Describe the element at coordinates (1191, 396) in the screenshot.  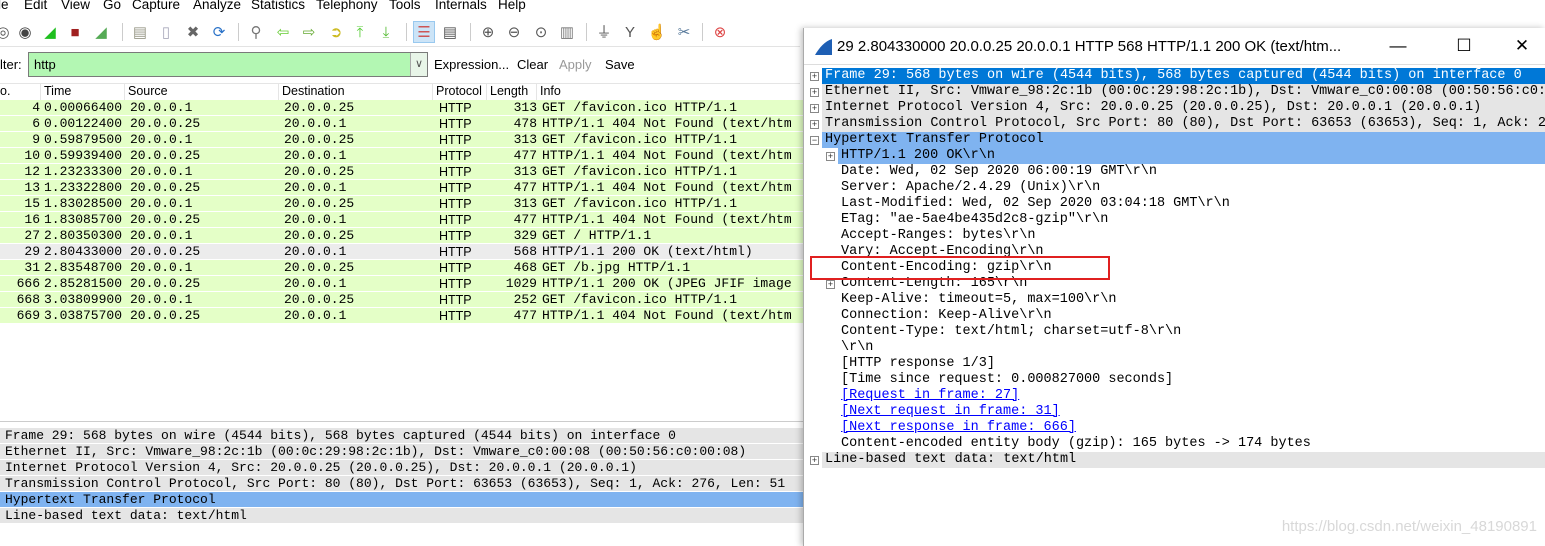
I see `frame-link: [Request in frame: 27]` at that location.